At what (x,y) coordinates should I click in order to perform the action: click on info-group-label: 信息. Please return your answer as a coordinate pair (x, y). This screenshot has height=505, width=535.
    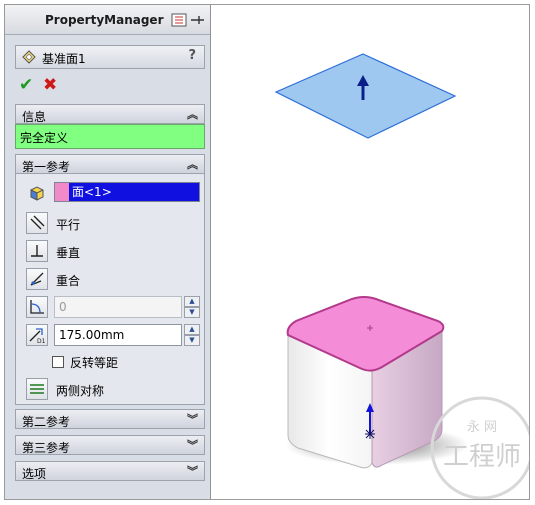
    Looking at the image, I should click on (34, 117).